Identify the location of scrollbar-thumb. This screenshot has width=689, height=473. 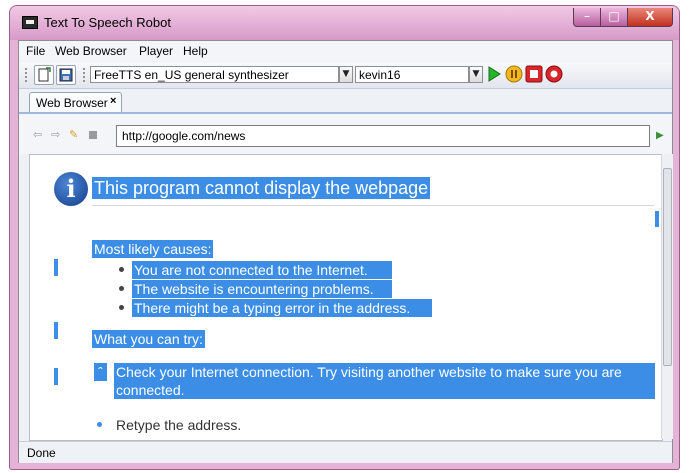
(667, 267).